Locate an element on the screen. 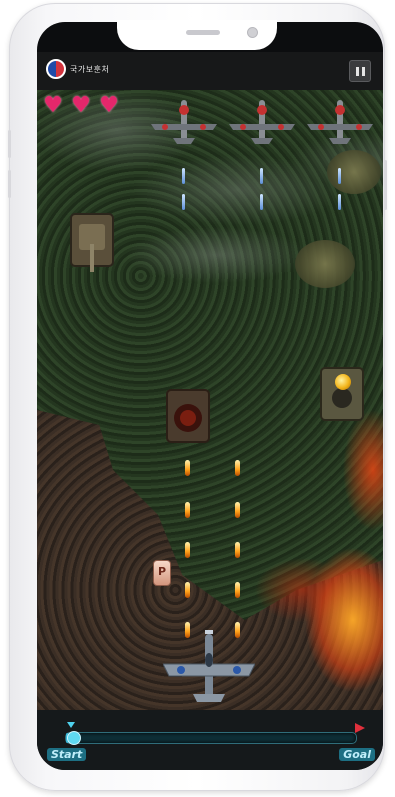 The image size is (395, 797). start-label: Start is located at coordinates (67, 754).